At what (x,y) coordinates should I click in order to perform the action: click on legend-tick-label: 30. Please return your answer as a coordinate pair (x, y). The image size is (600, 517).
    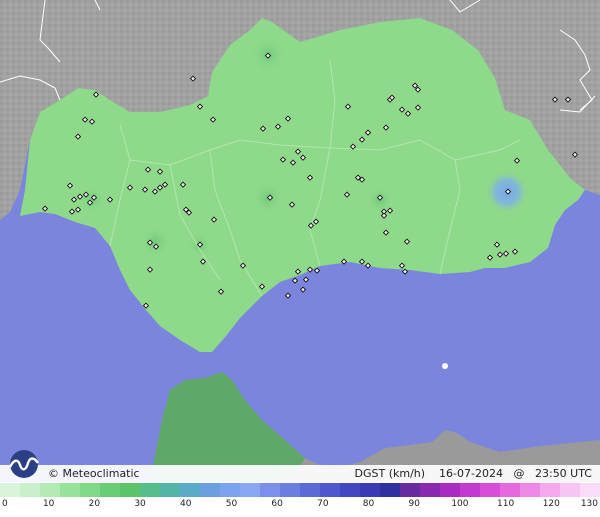
    Looking at the image, I should click on (140, 504).